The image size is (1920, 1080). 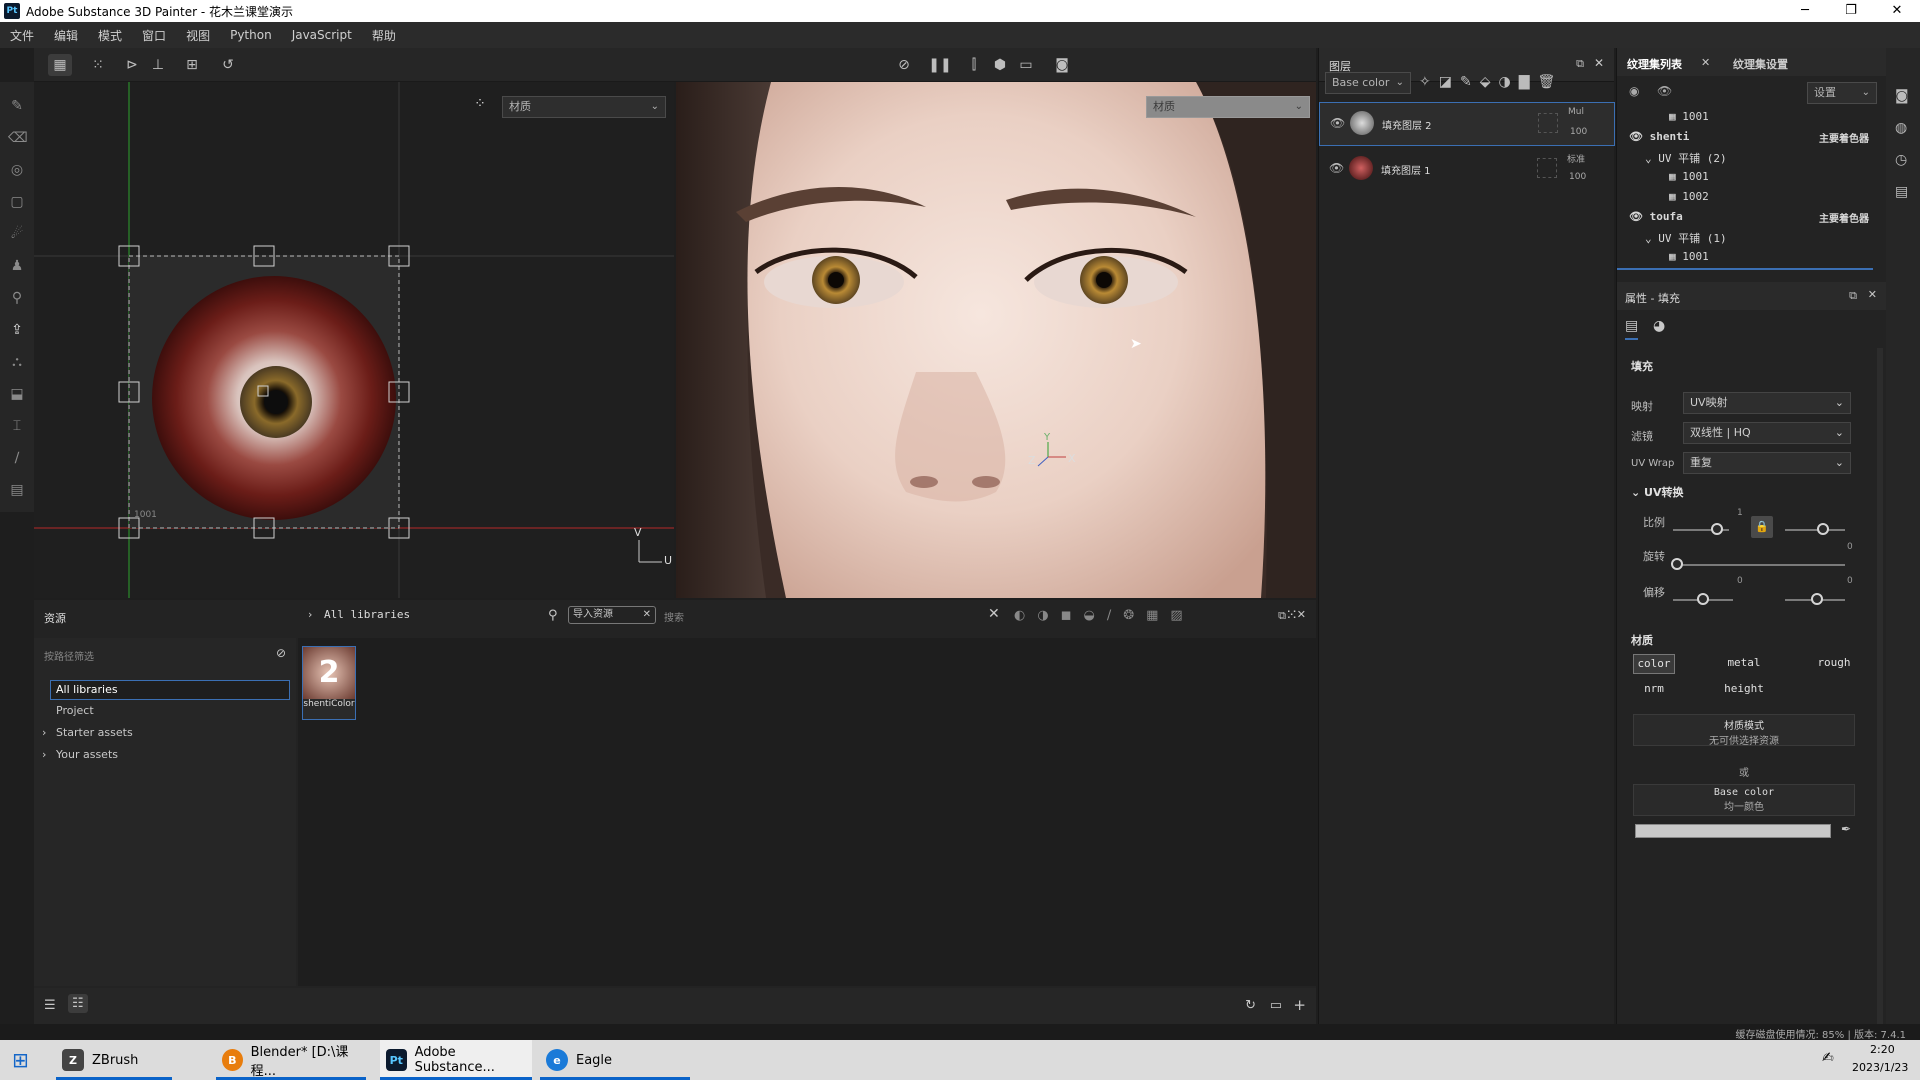 What do you see at coordinates (612, 615) in the screenshot?
I see `search-tag: 导入资源 ✕` at bounding box center [612, 615].